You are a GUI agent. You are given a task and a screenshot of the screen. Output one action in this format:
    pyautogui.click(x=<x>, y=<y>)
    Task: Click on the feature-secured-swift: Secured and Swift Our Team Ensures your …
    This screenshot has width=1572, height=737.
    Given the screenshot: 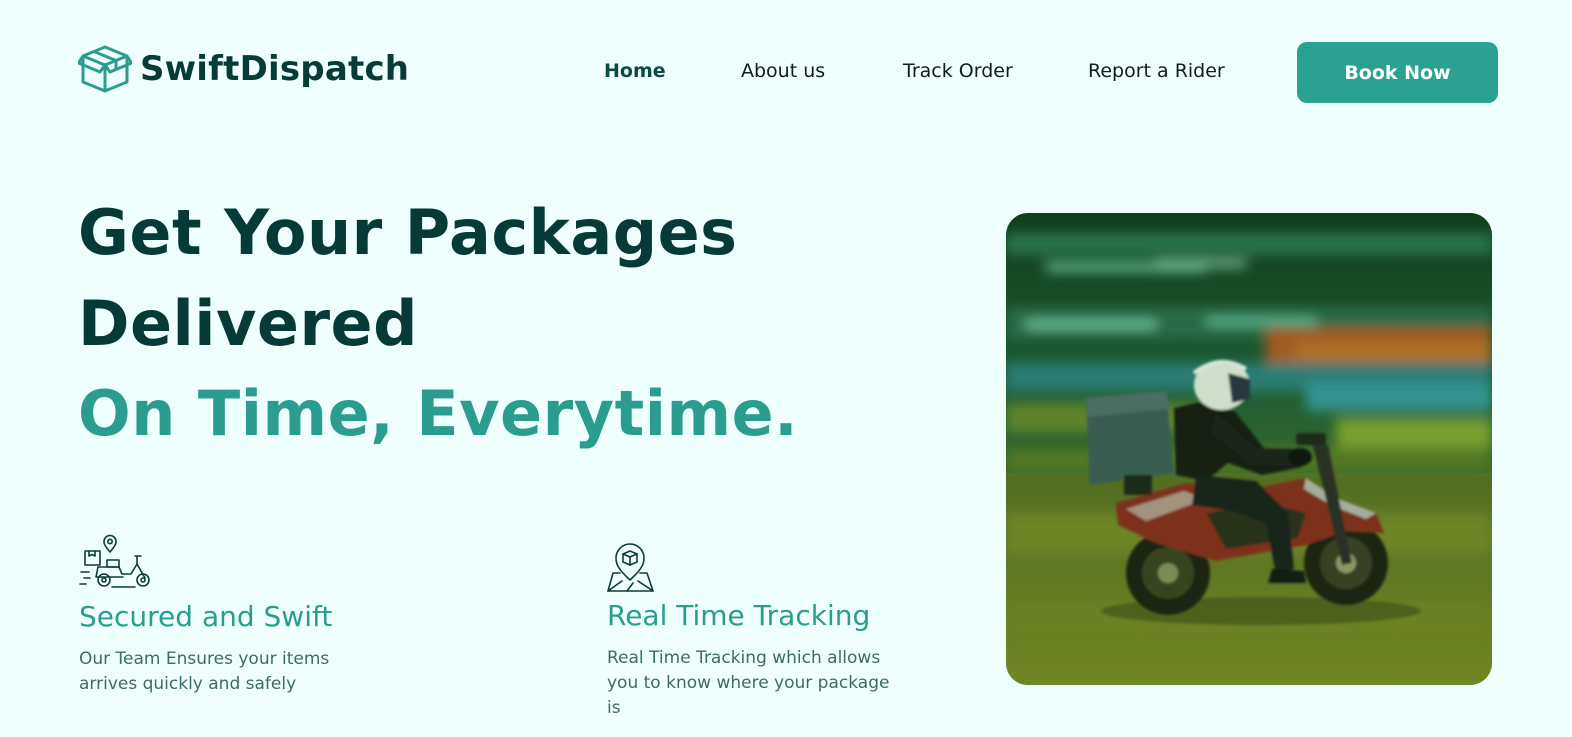 What is the action you would take?
    pyautogui.click(x=214, y=615)
    